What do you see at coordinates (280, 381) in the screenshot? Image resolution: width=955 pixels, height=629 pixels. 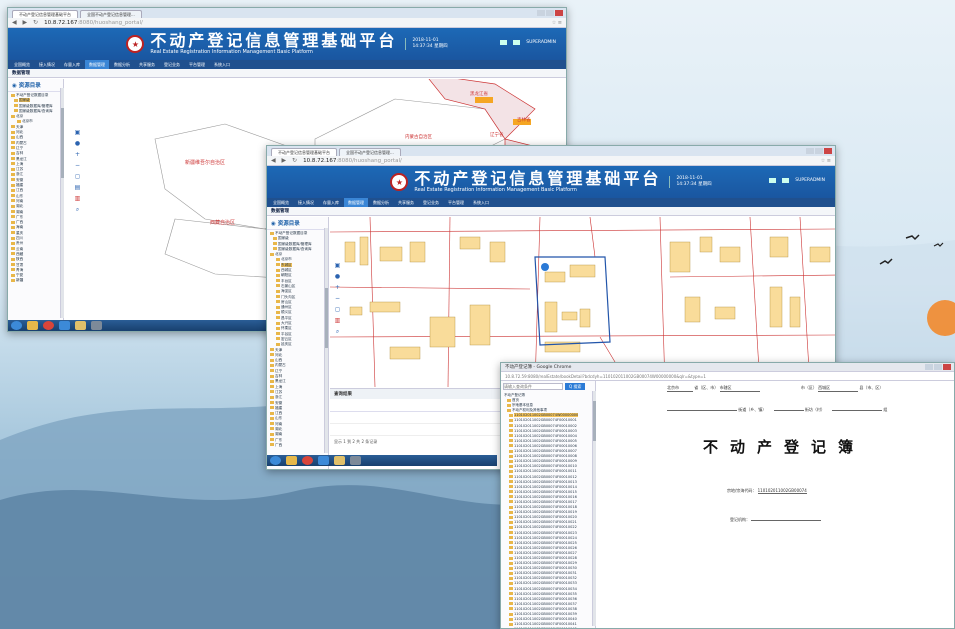 I see `tree-item-label: 黑龙江` at bounding box center [280, 381].